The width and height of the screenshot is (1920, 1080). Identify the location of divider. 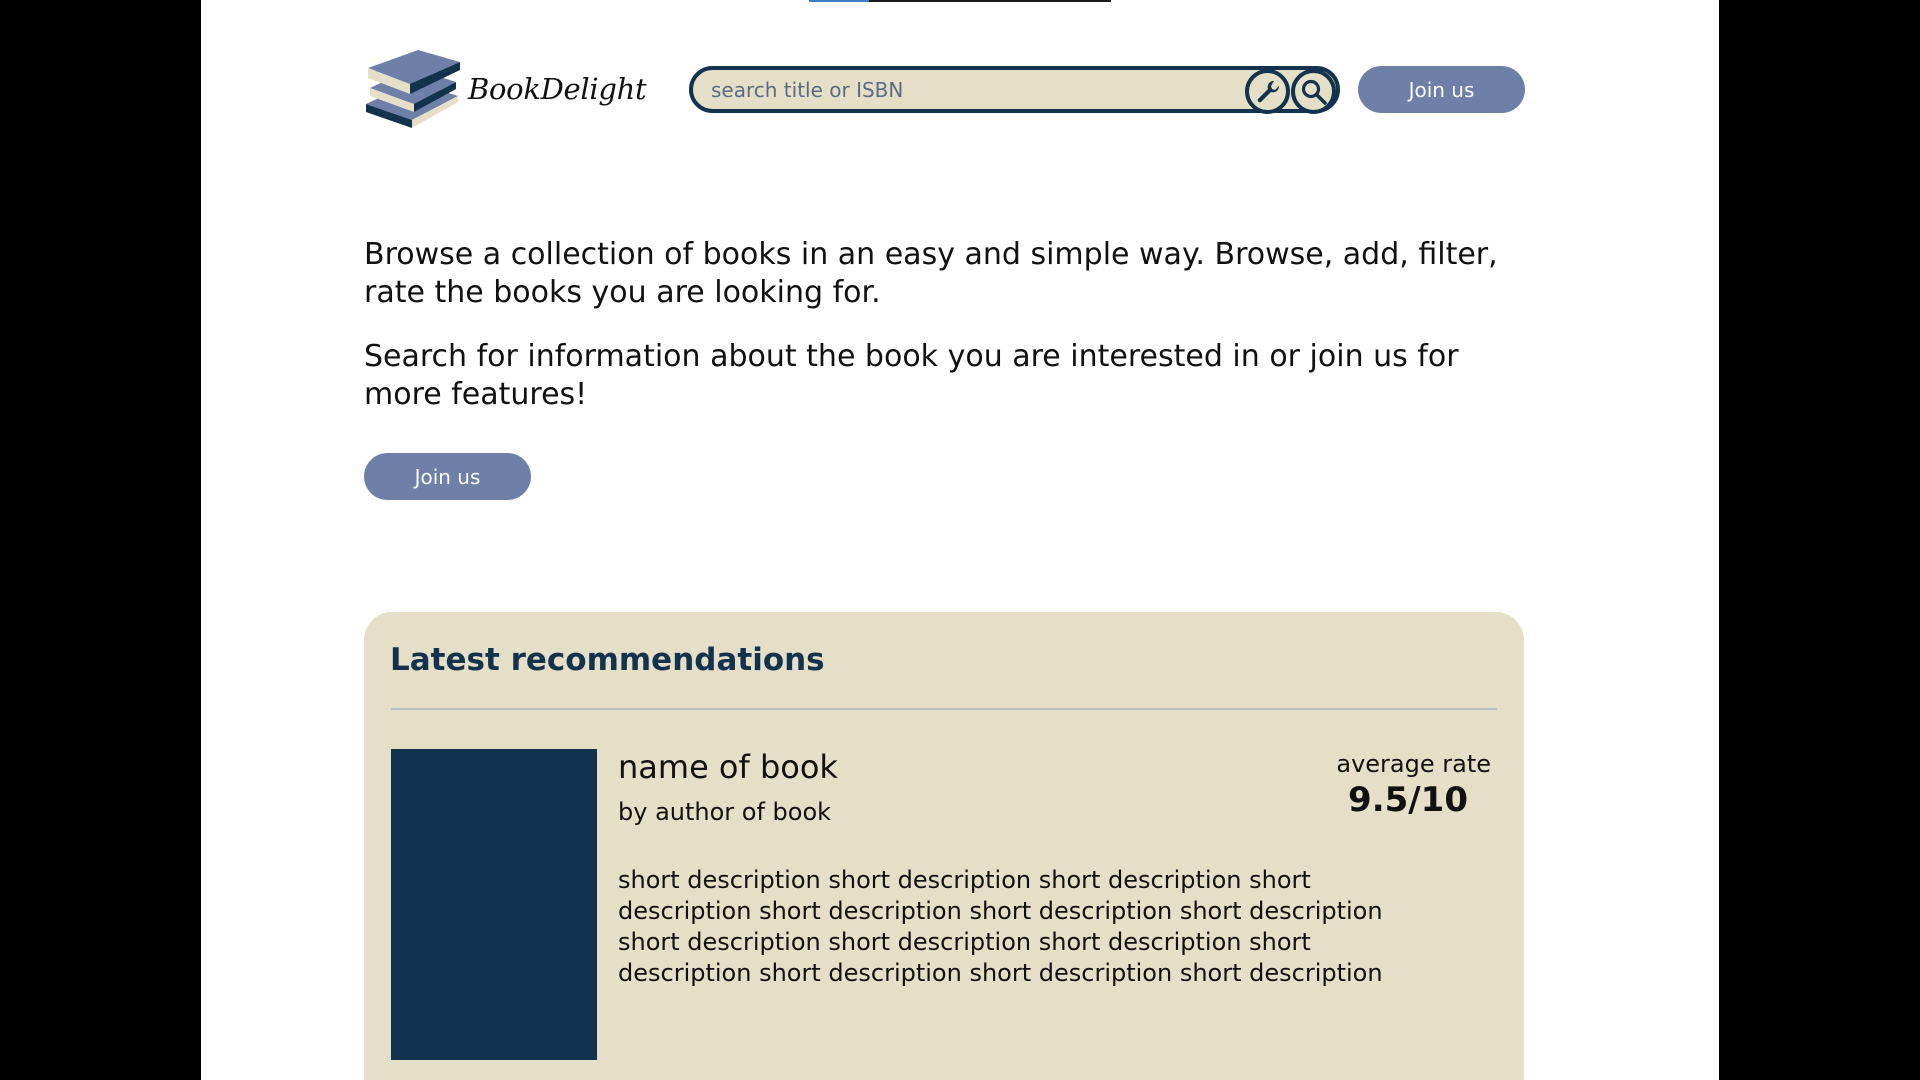
(944, 709).